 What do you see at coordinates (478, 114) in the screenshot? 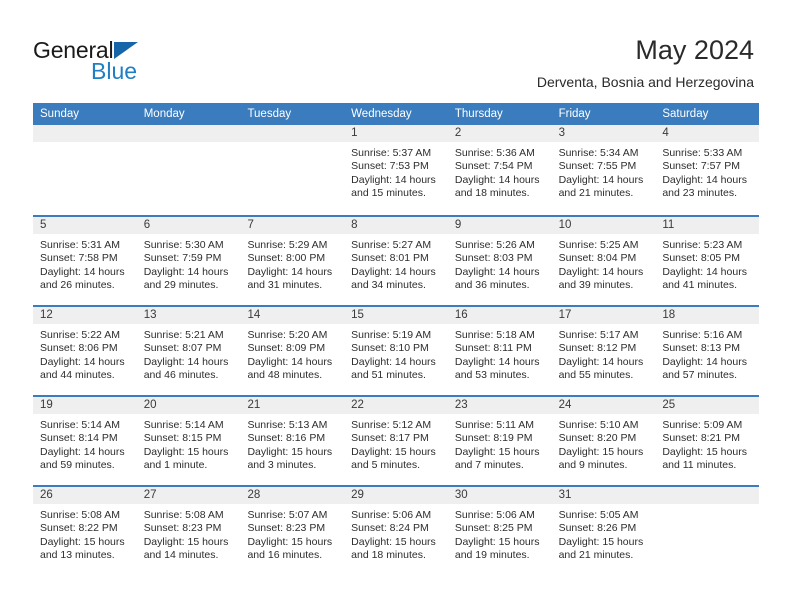
I see `weekday-header-thursday: Thursday` at bounding box center [478, 114].